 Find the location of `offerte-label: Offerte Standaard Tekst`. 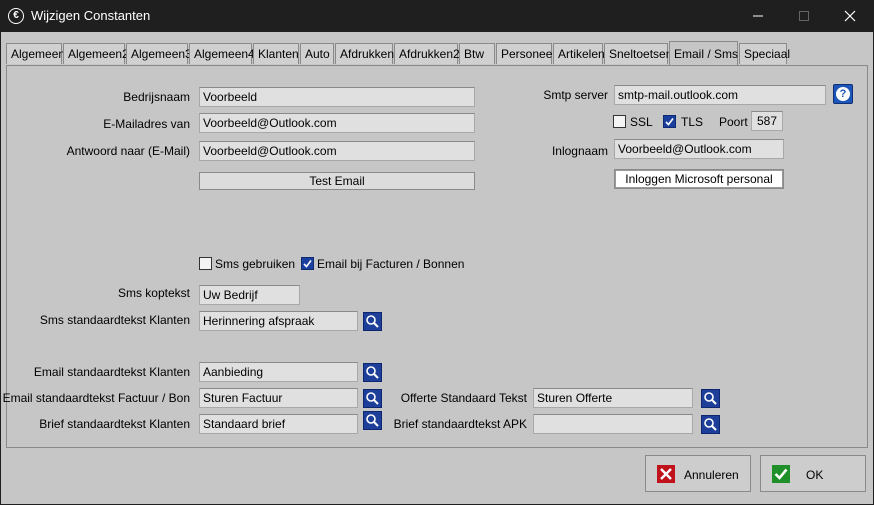

offerte-label: Offerte Standaard Tekst is located at coordinates (463, 398).